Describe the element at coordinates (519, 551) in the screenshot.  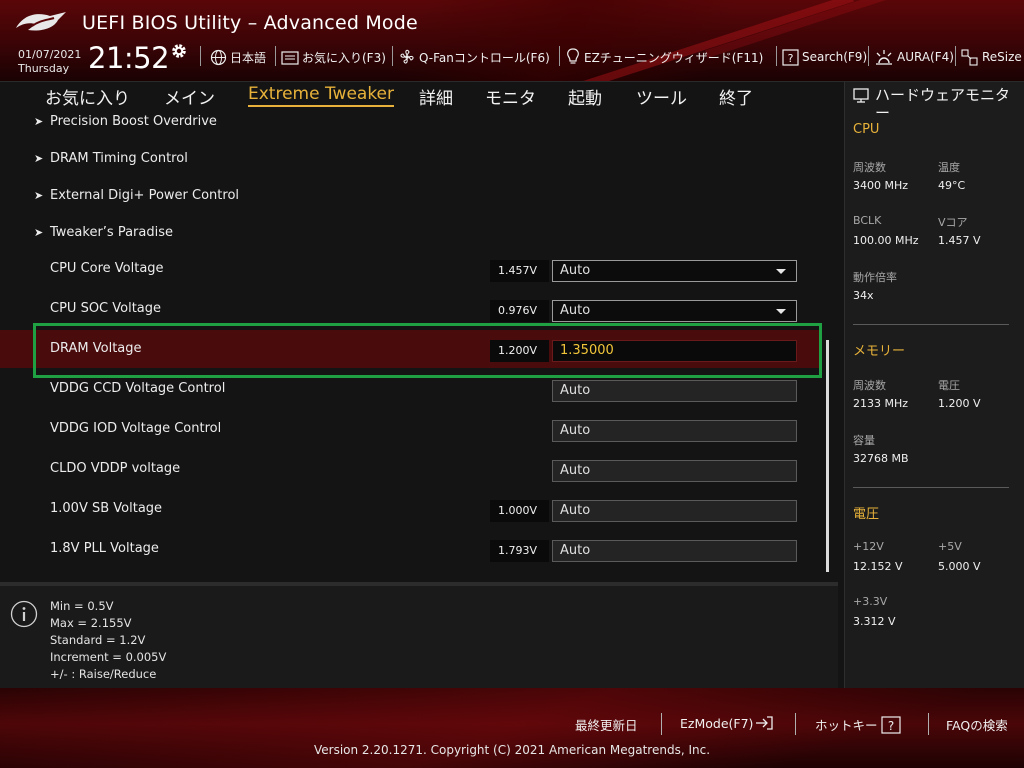
I see `current-voltage-readout: 1.793V` at that location.